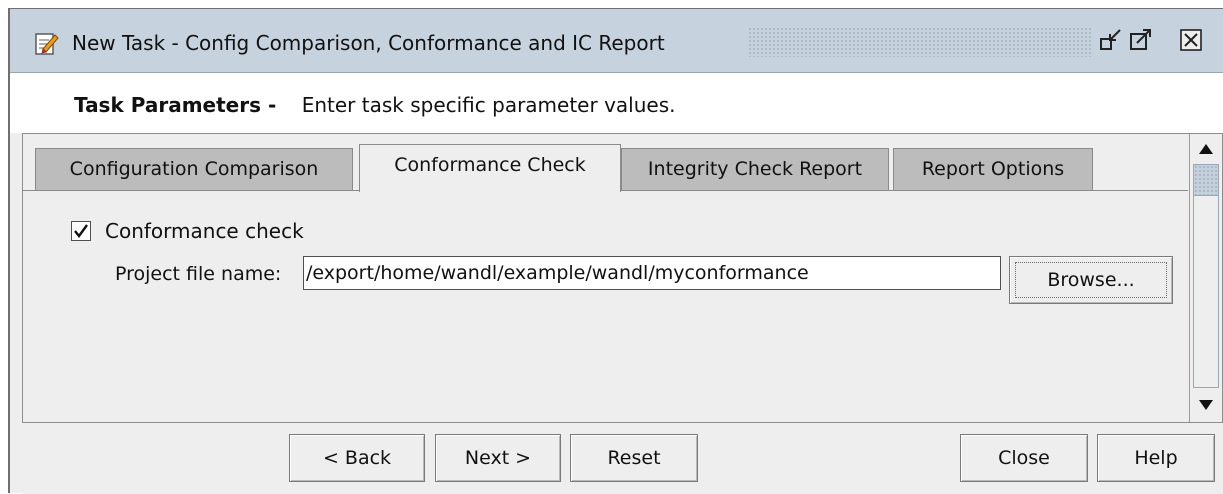  Describe the element at coordinates (1111, 40) in the screenshot. I see `restore-icon` at that location.